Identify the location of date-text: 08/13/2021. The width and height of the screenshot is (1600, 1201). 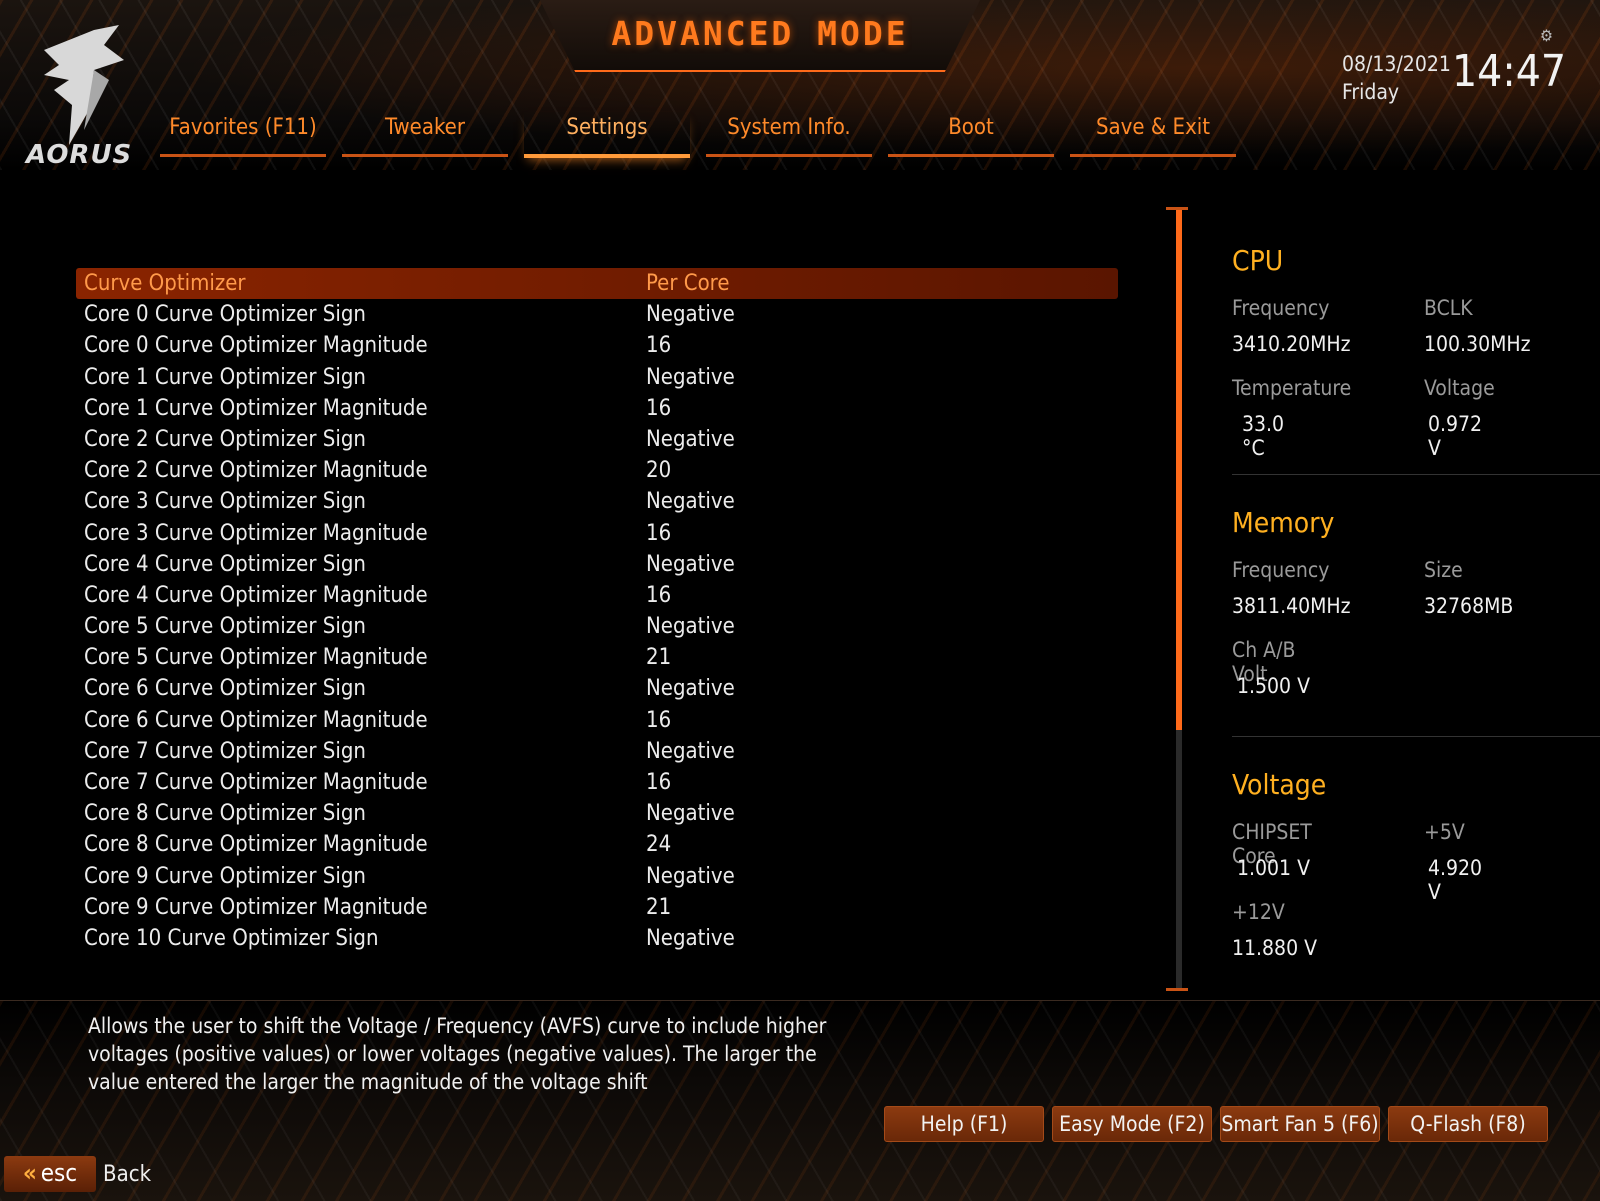
(1396, 64).